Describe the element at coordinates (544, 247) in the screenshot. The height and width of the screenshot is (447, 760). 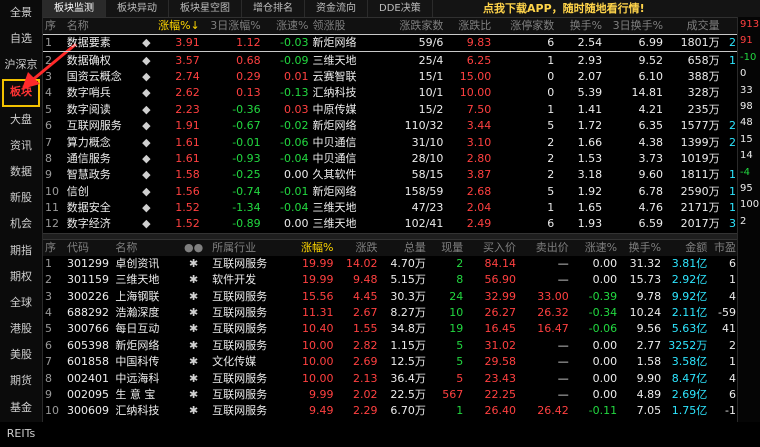
I see `stock-col-header: 卖出价` at that location.